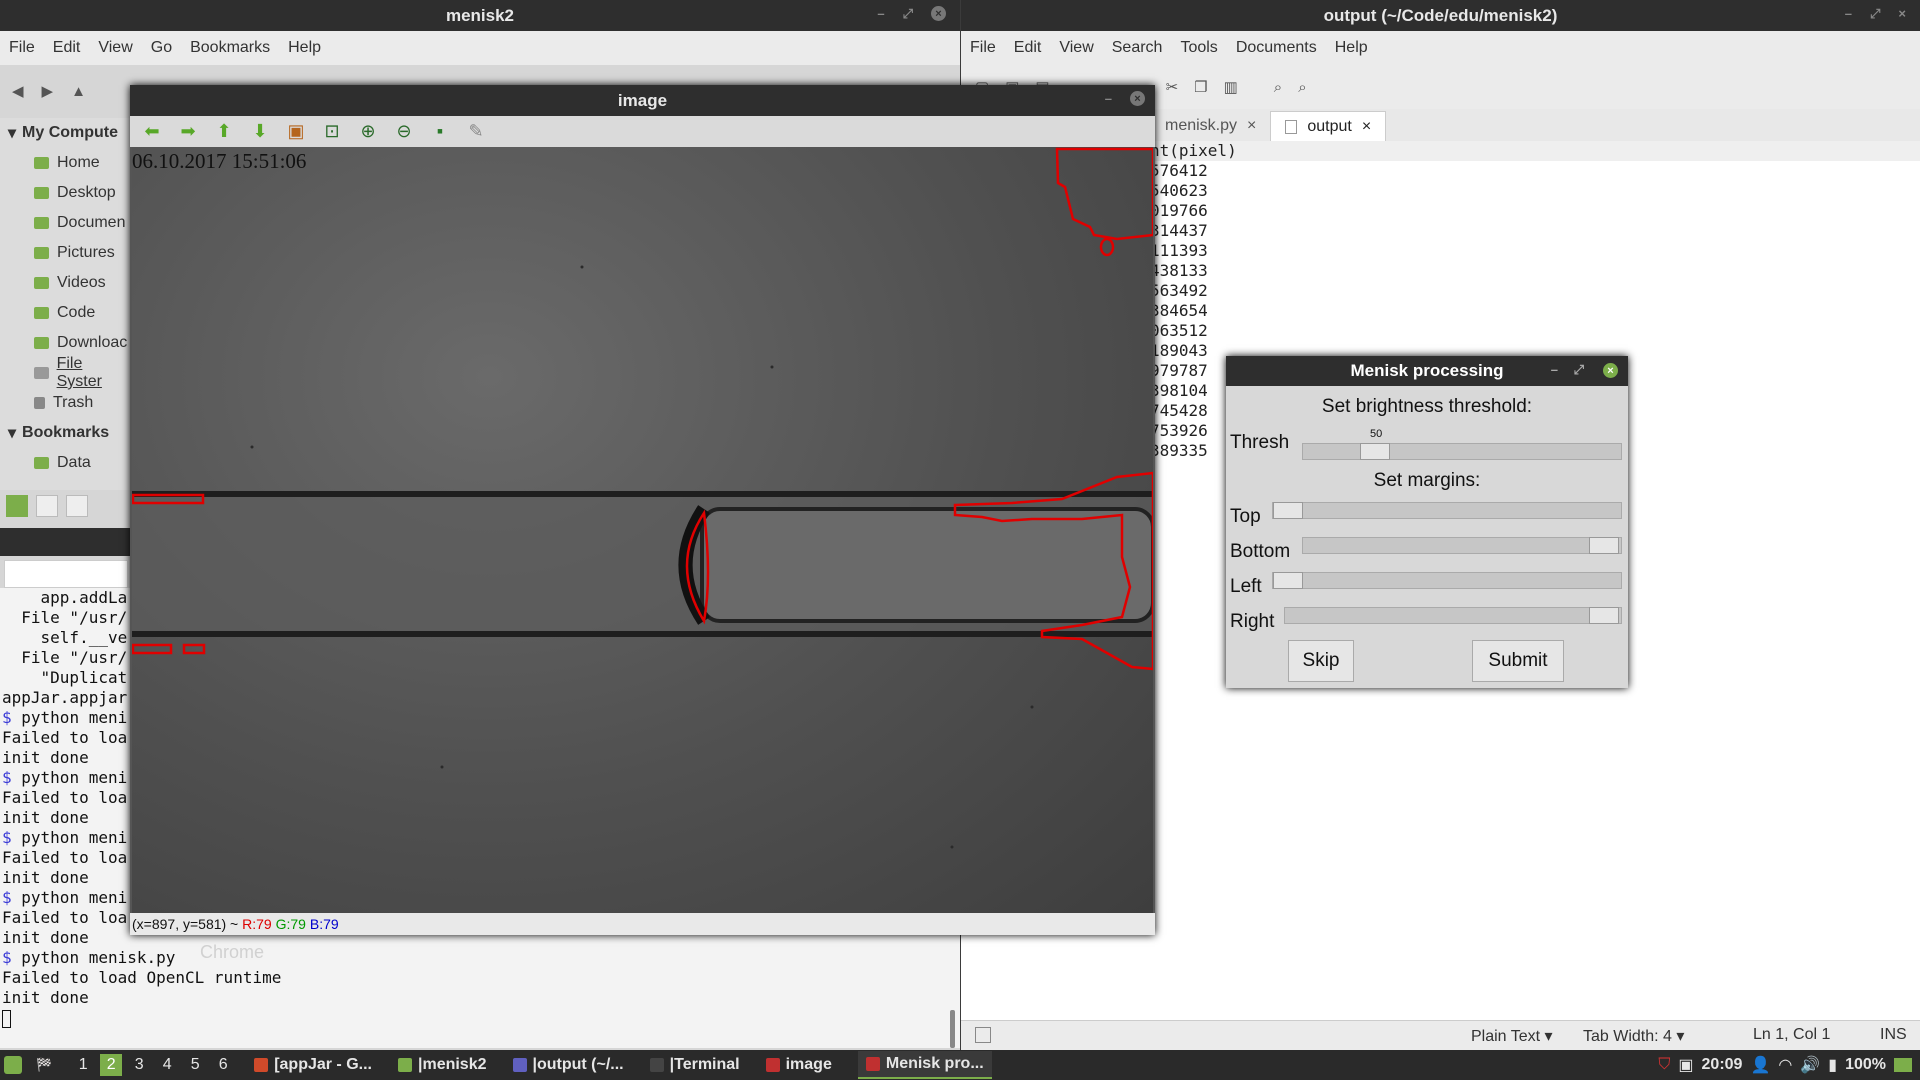  Describe the element at coordinates (152, 132) in the screenshot. I see `pan-left-icon: ⬅` at that location.